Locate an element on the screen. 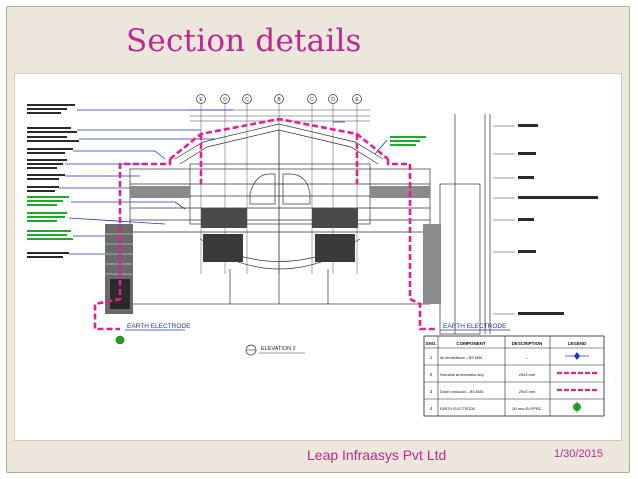 This screenshot has height=479, width=638. grid-label-5: C is located at coordinates (312, 100).